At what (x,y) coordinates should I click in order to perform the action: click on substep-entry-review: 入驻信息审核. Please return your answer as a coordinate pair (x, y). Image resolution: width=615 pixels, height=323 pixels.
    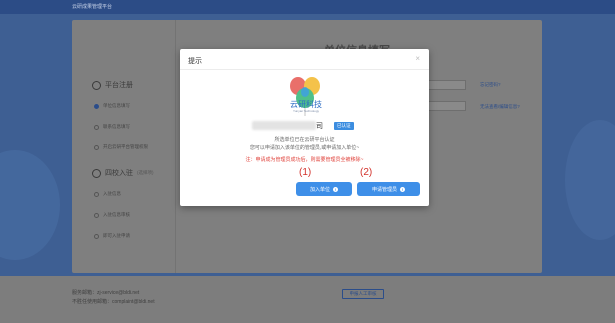
    Looking at the image, I should click on (112, 215).